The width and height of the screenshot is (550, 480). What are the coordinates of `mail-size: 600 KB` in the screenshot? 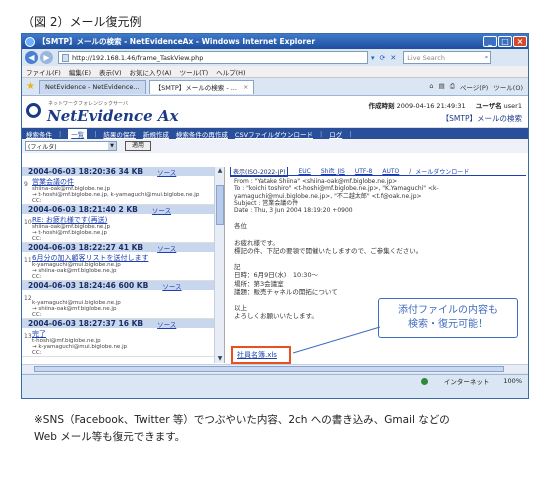 It's located at (133, 285).